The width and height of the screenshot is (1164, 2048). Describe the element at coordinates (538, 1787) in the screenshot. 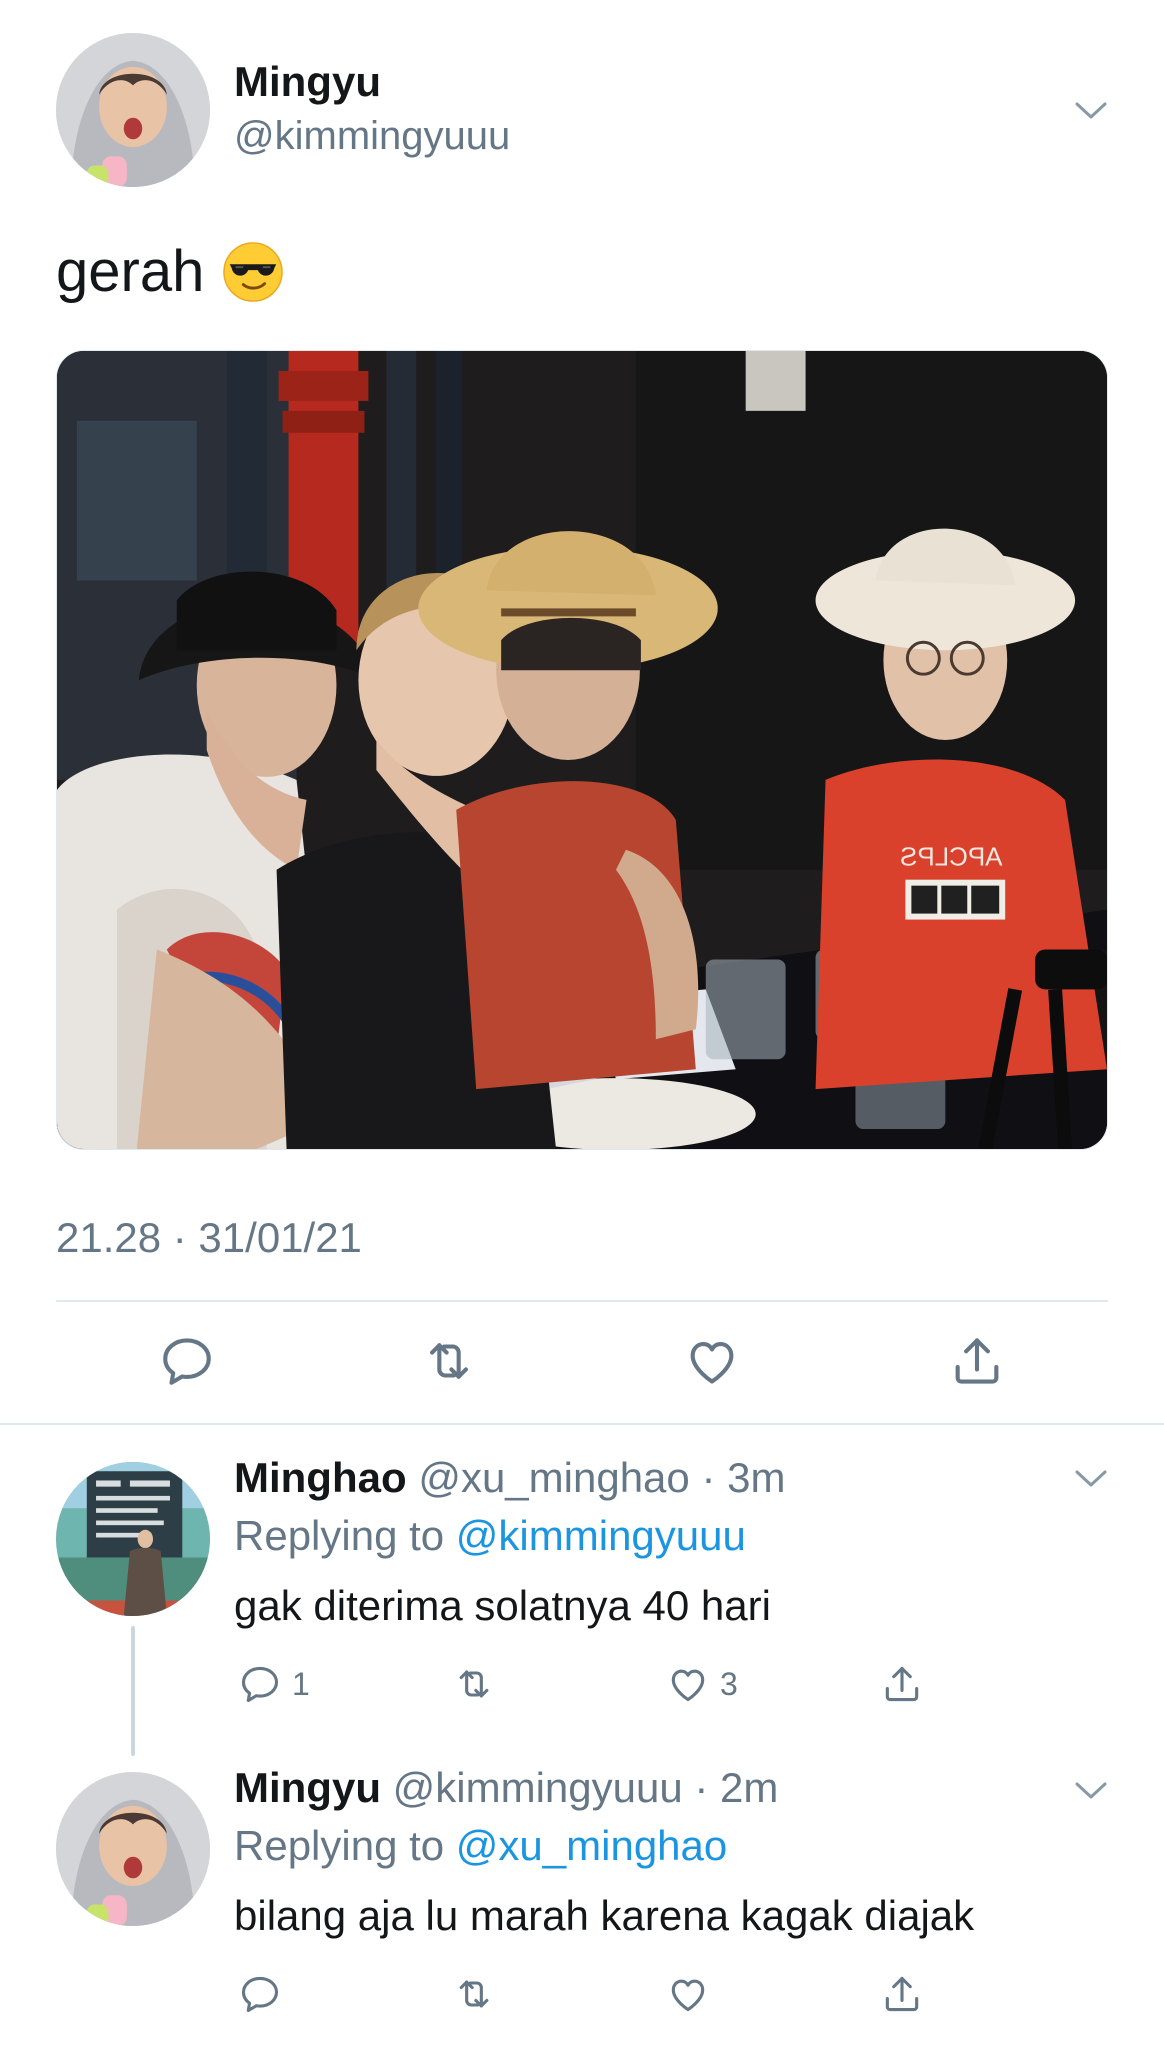

I see `reply-author-handle: @kimmingyuuu` at that location.